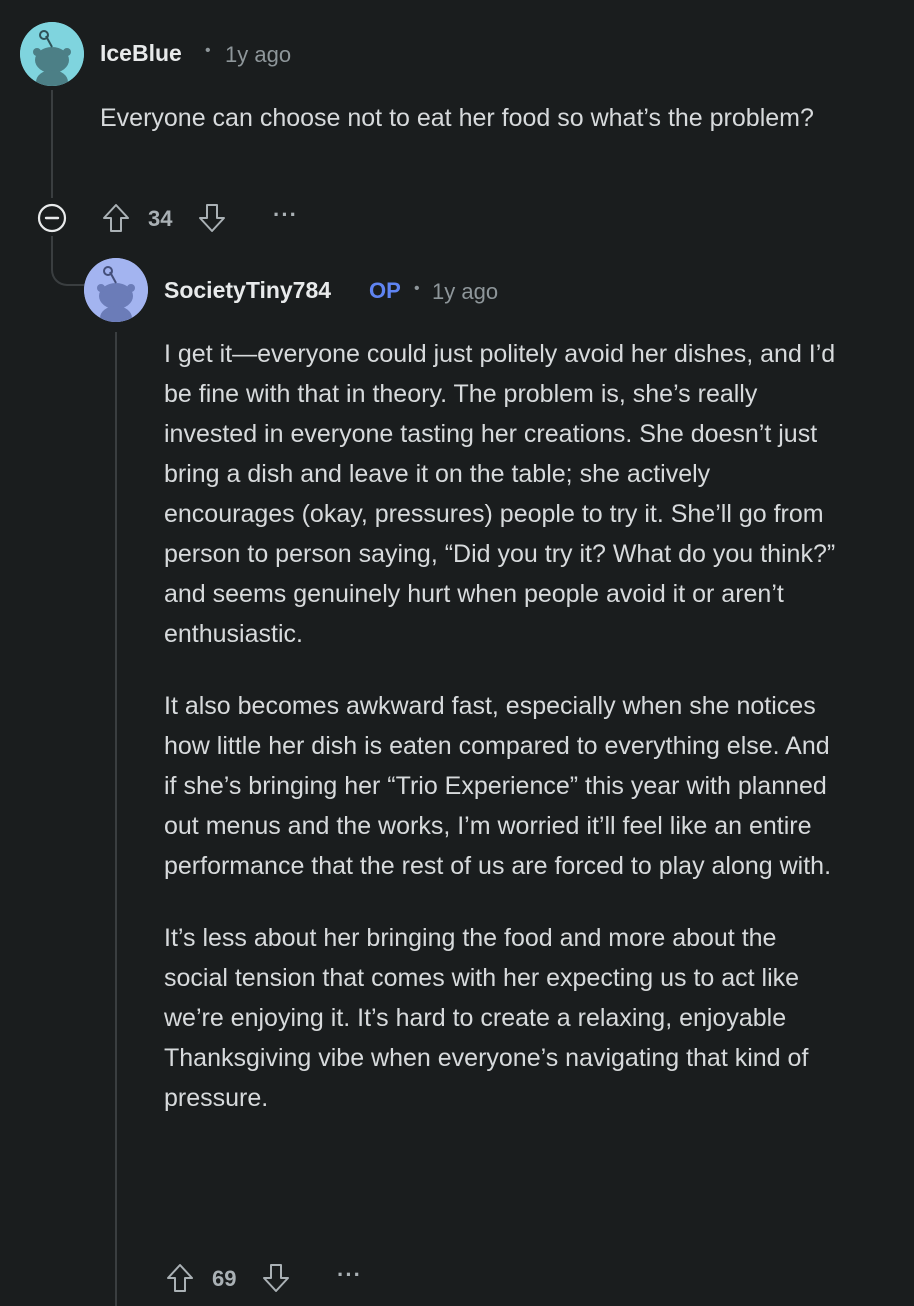  Describe the element at coordinates (385, 290) in the screenshot. I see `op-badge: OP` at that location.